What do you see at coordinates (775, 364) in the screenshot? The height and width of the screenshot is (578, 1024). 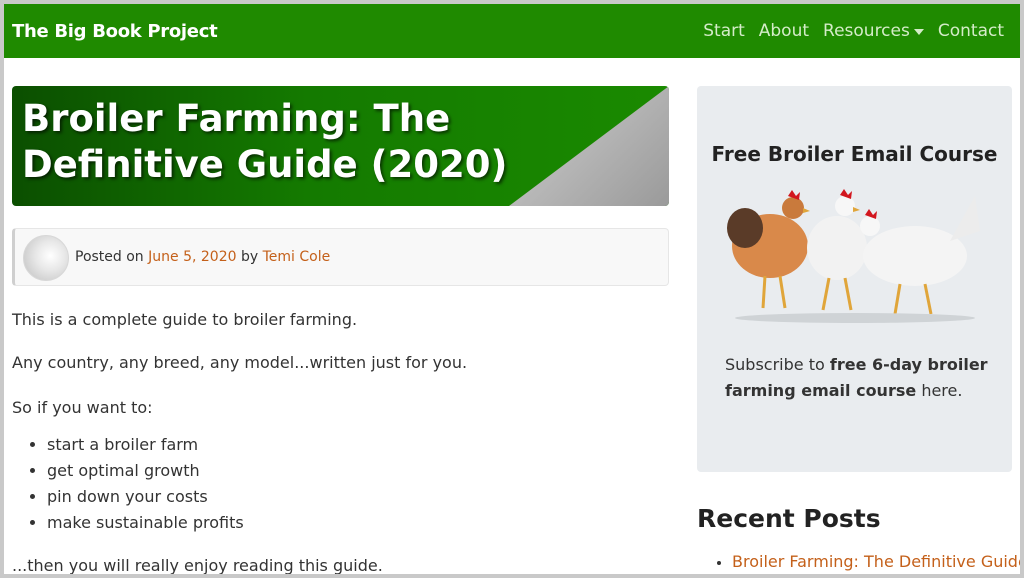 I see `subscribe-prefix: Subscribe to` at bounding box center [775, 364].